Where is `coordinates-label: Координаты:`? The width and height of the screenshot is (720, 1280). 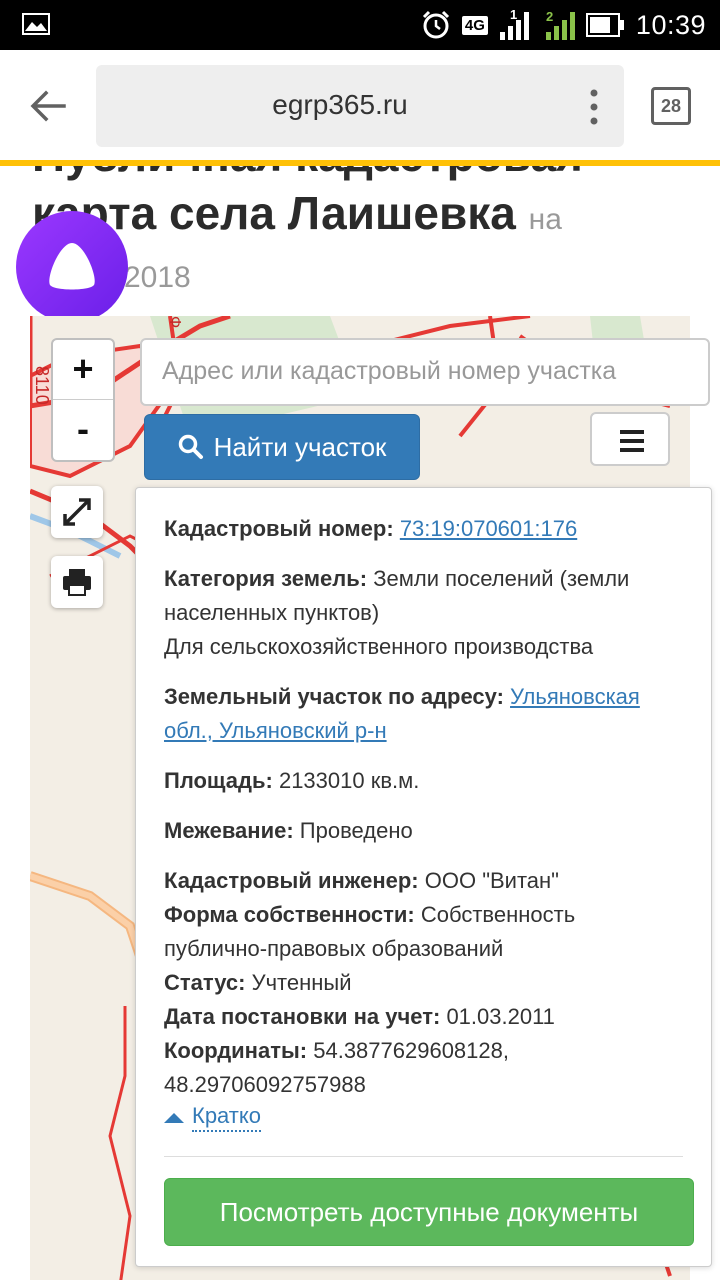
coordinates-label: Координаты: is located at coordinates (236, 1050).